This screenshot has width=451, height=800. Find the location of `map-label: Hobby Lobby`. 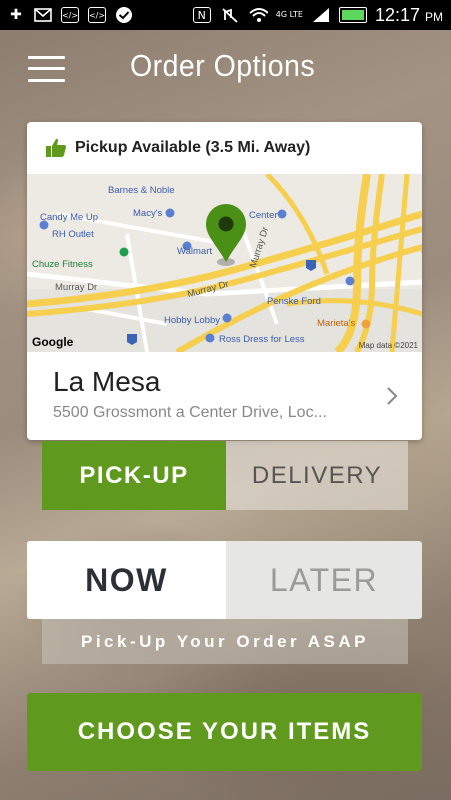

map-label: Hobby Lobby is located at coordinates (192, 320).